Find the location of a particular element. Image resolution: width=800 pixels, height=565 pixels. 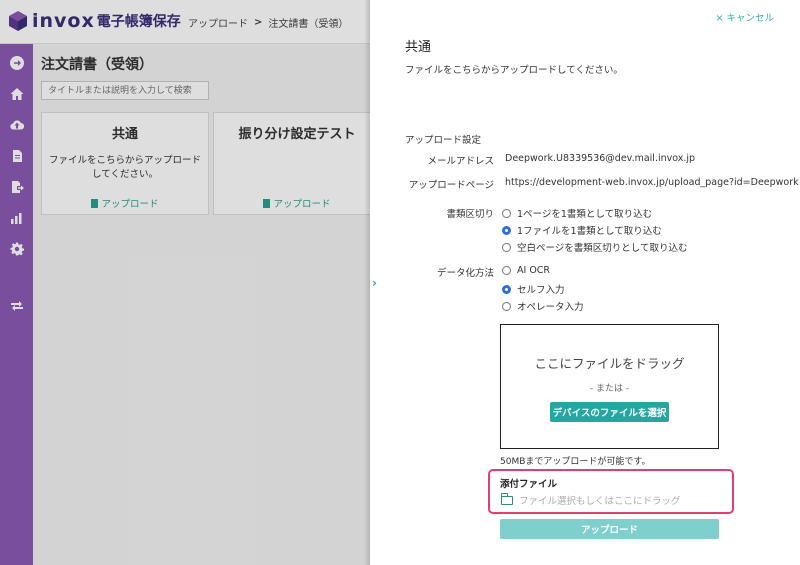

split-option-per-file: 1ファイルを1書類として取り込む is located at coordinates (582, 230).